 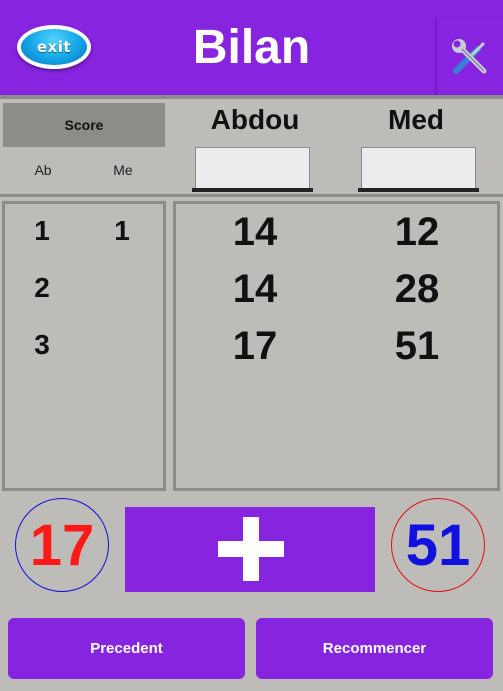 I want to click on tools-icon, so click(x=469, y=56).